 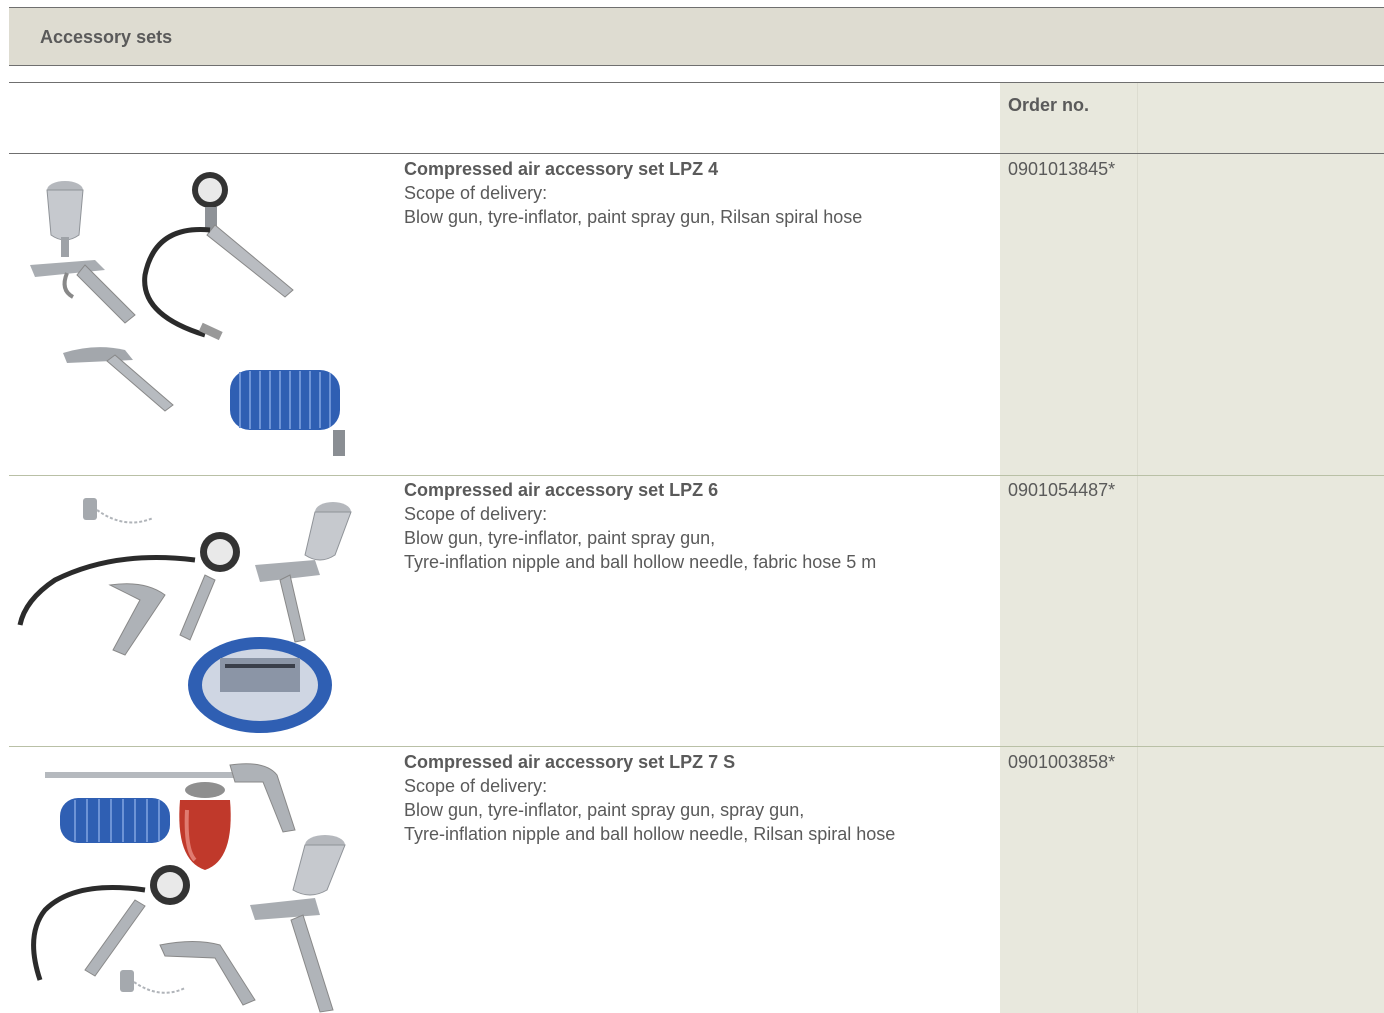 What do you see at coordinates (696, 153) in the screenshot?
I see `table-header-rule` at bounding box center [696, 153].